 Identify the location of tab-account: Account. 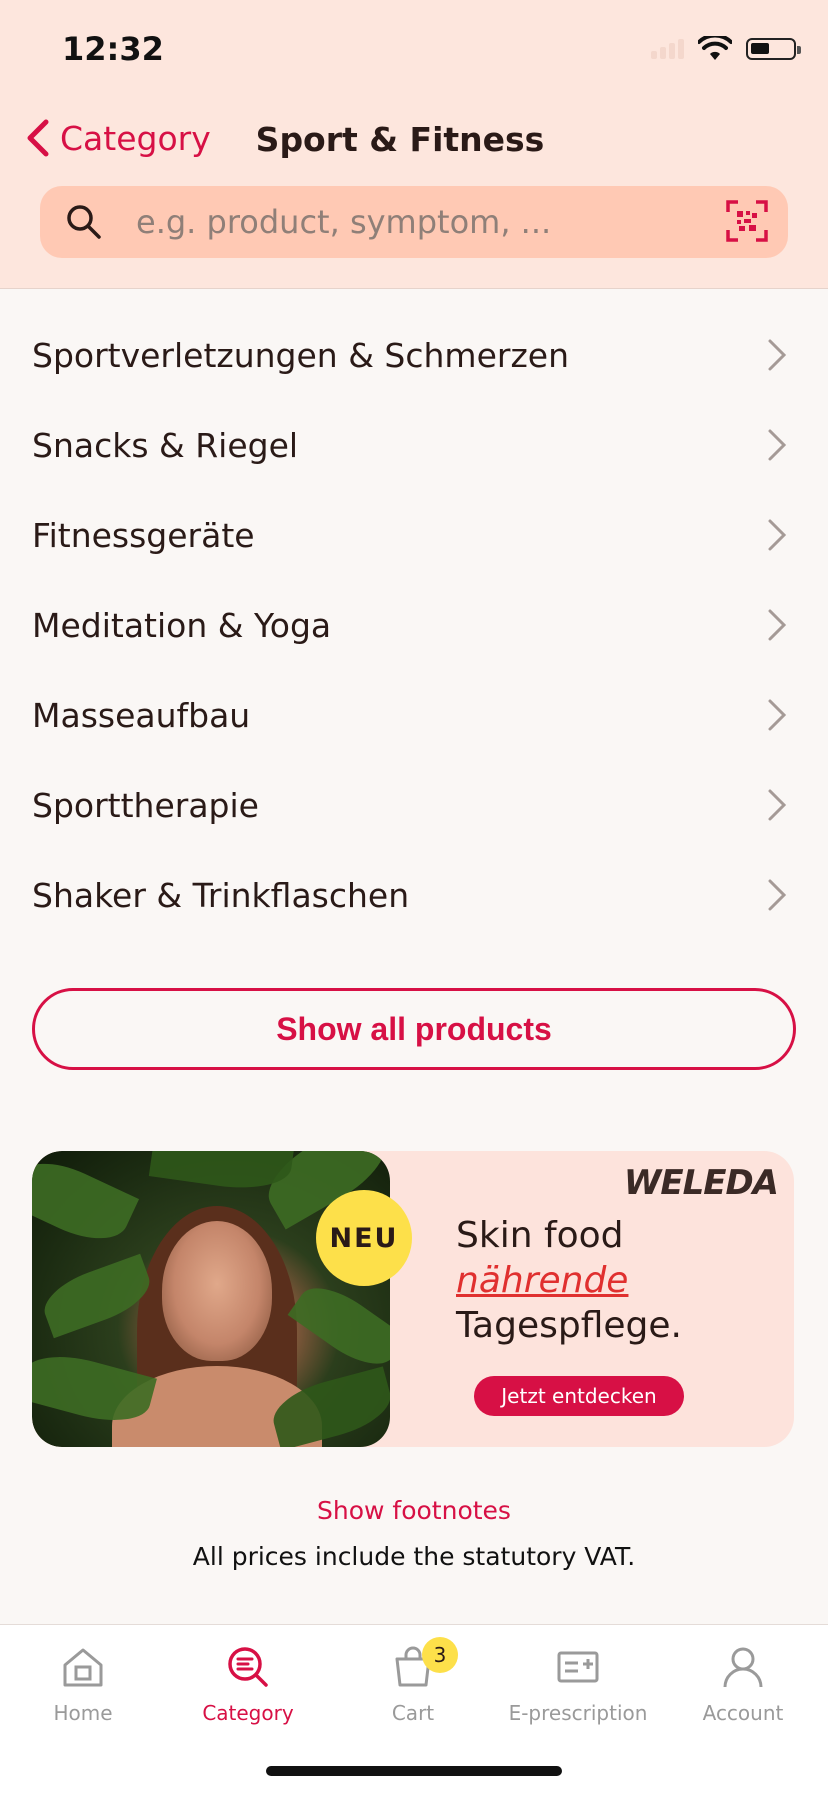
(743, 1689).